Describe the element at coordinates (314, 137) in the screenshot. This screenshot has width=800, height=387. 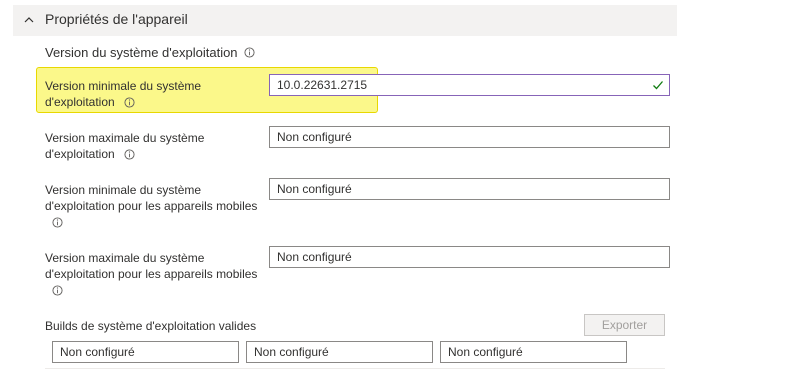
I see `max-os-version-value: Non configuré` at that location.